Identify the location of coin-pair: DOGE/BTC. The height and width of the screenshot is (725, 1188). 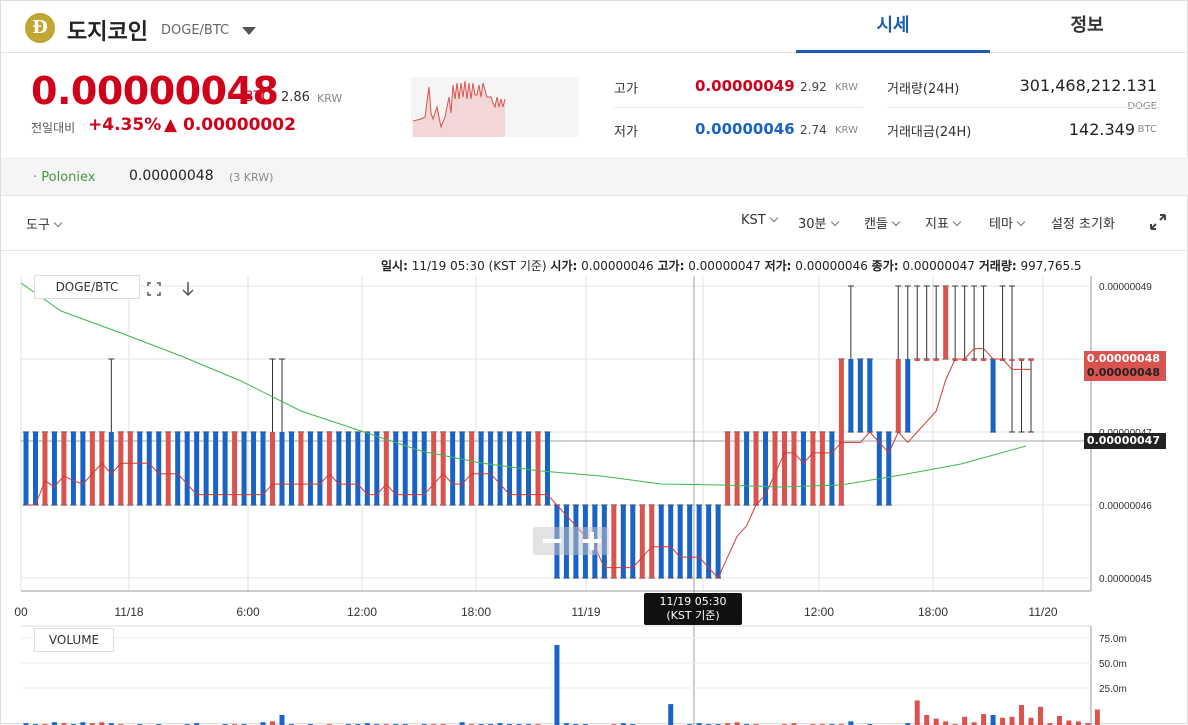
(195, 30).